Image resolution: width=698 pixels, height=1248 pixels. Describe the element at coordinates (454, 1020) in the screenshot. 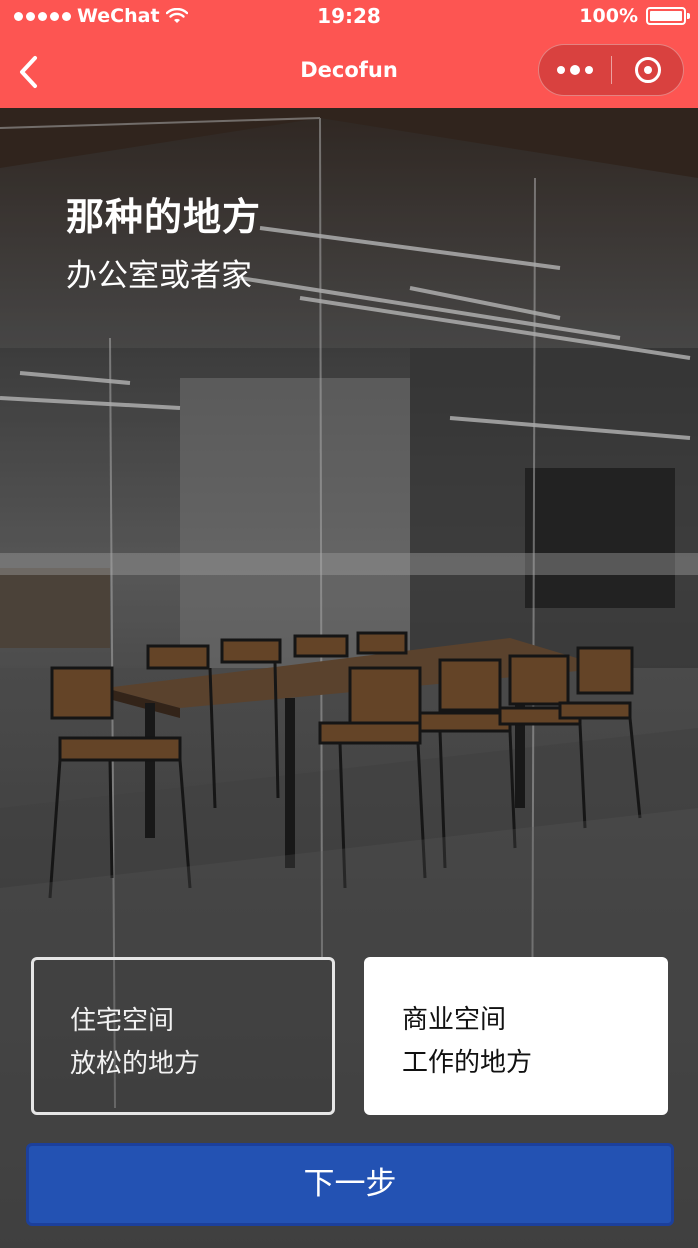

I see `option-title: 商业空间` at that location.